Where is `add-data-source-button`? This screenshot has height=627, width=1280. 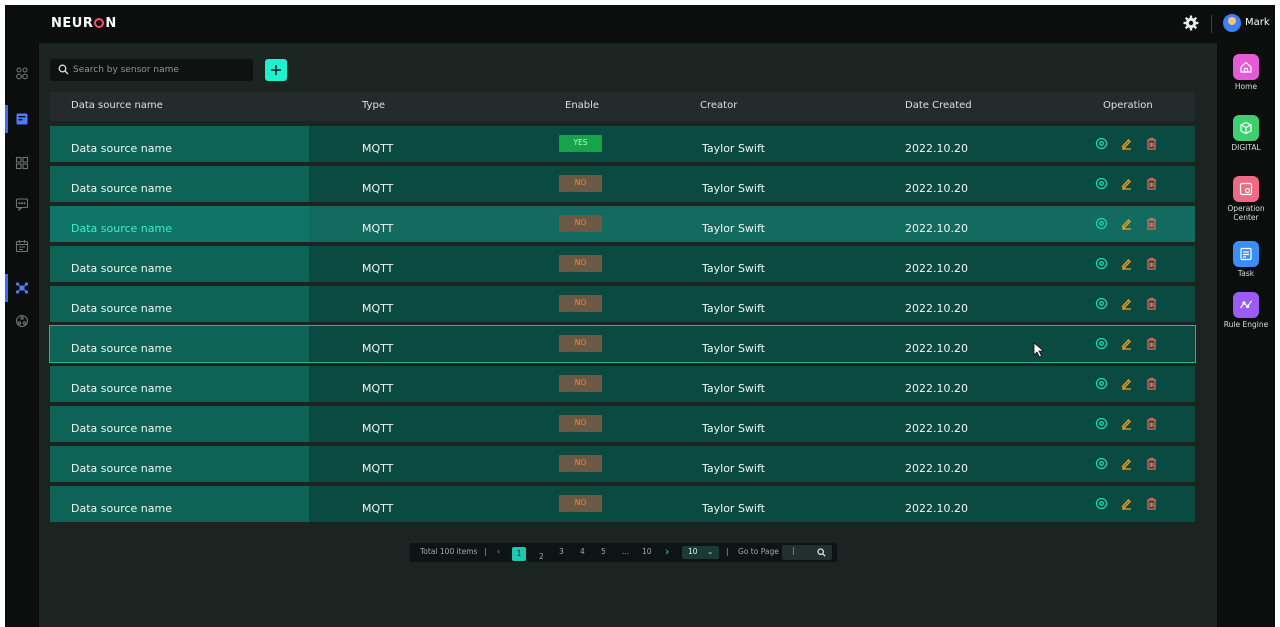 add-data-source-button is located at coordinates (276, 70).